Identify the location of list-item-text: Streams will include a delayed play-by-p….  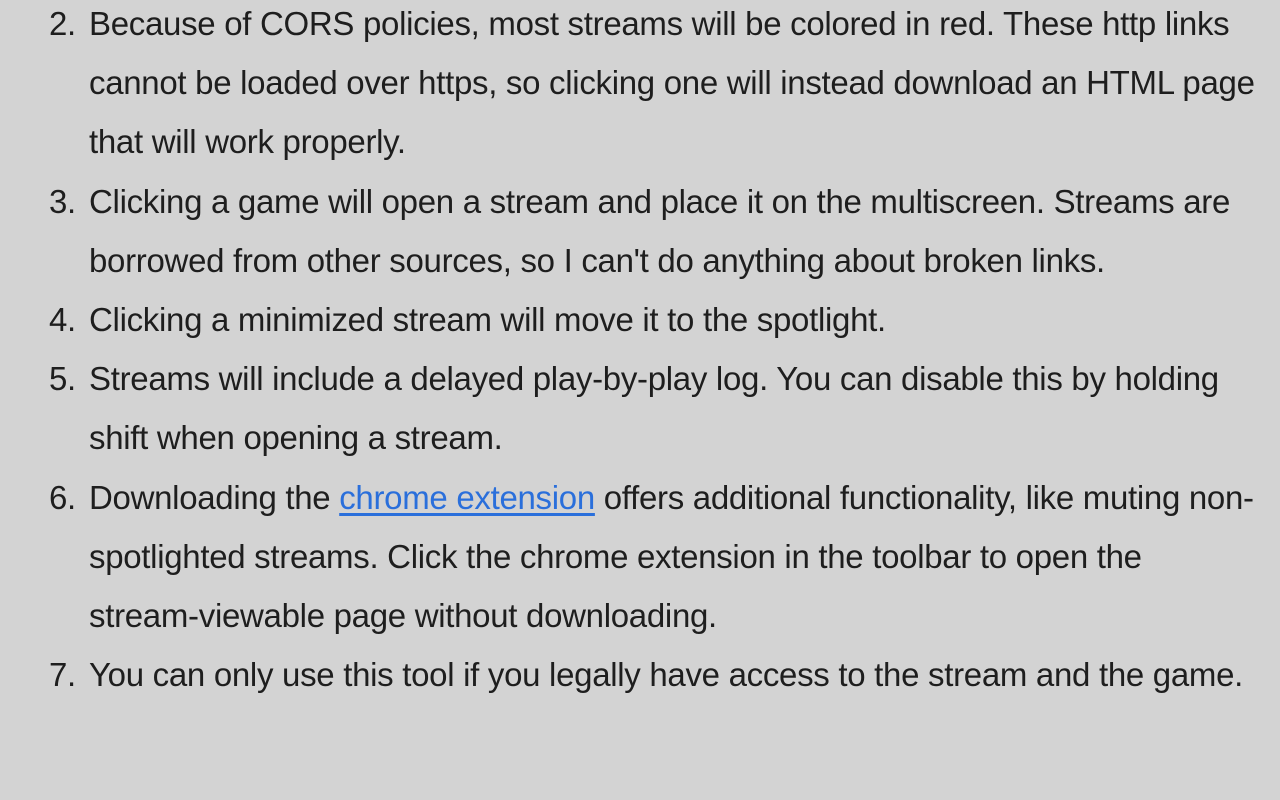
(654, 408).